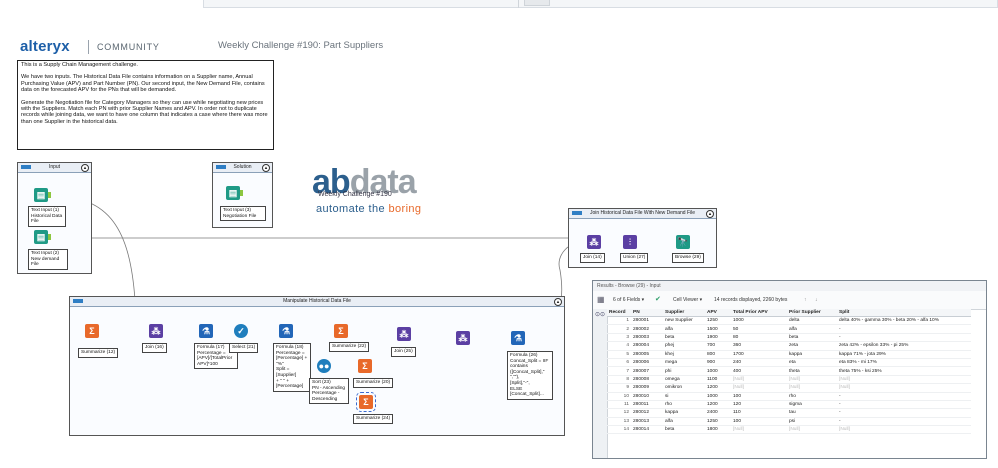  Describe the element at coordinates (683, 242) in the screenshot. I see `browse-29-tool: 🔭` at that location.